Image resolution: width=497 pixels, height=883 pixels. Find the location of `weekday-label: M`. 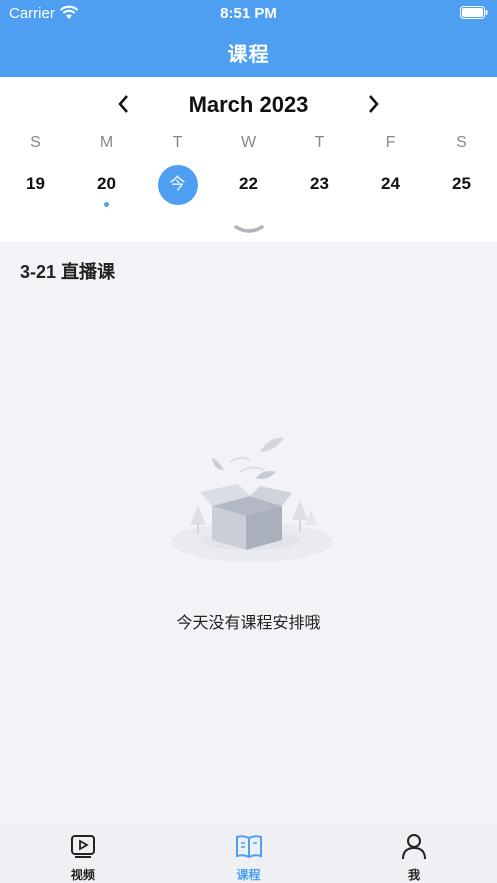

weekday-label: M is located at coordinates (106, 142).